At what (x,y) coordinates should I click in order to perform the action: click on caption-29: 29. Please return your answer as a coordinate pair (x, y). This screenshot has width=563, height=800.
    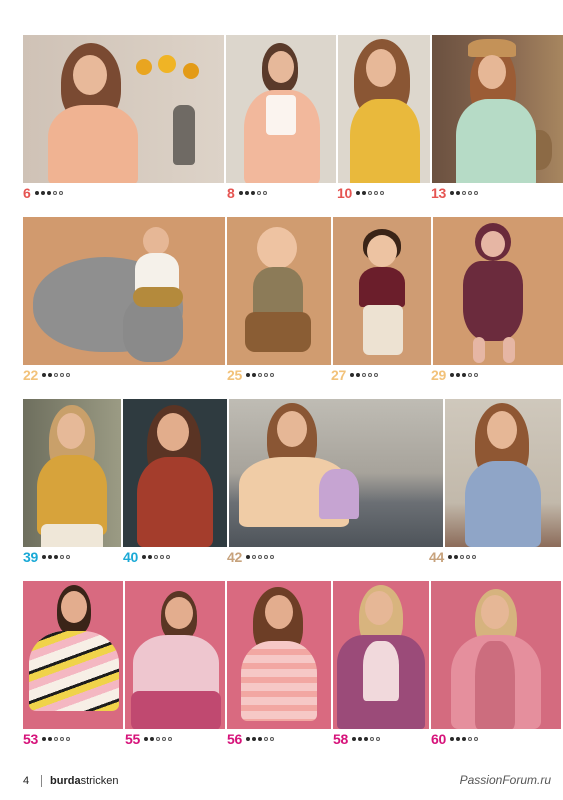
    Looking at the image, I should click on (455, 375).